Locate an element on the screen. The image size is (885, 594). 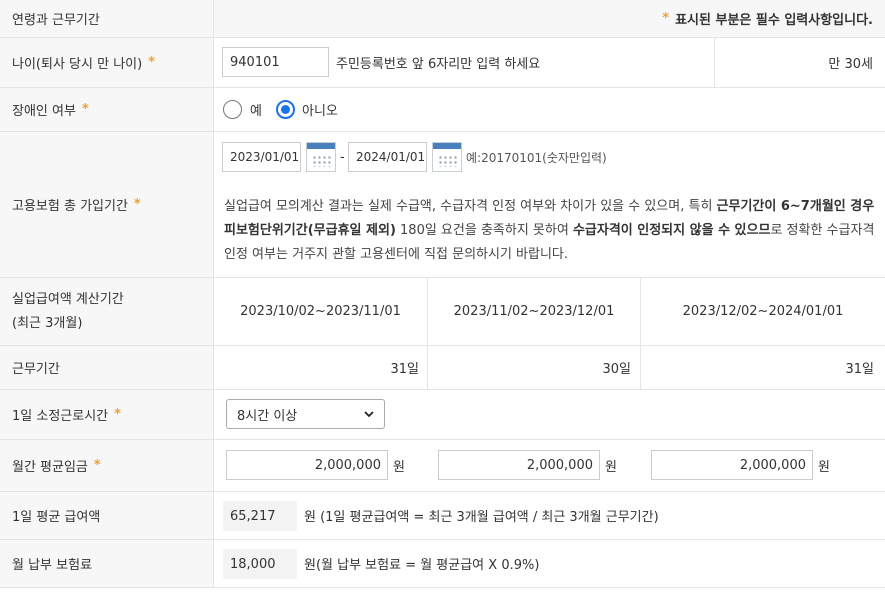
workdays-value: 30일 is located at coordinates (616, 369).